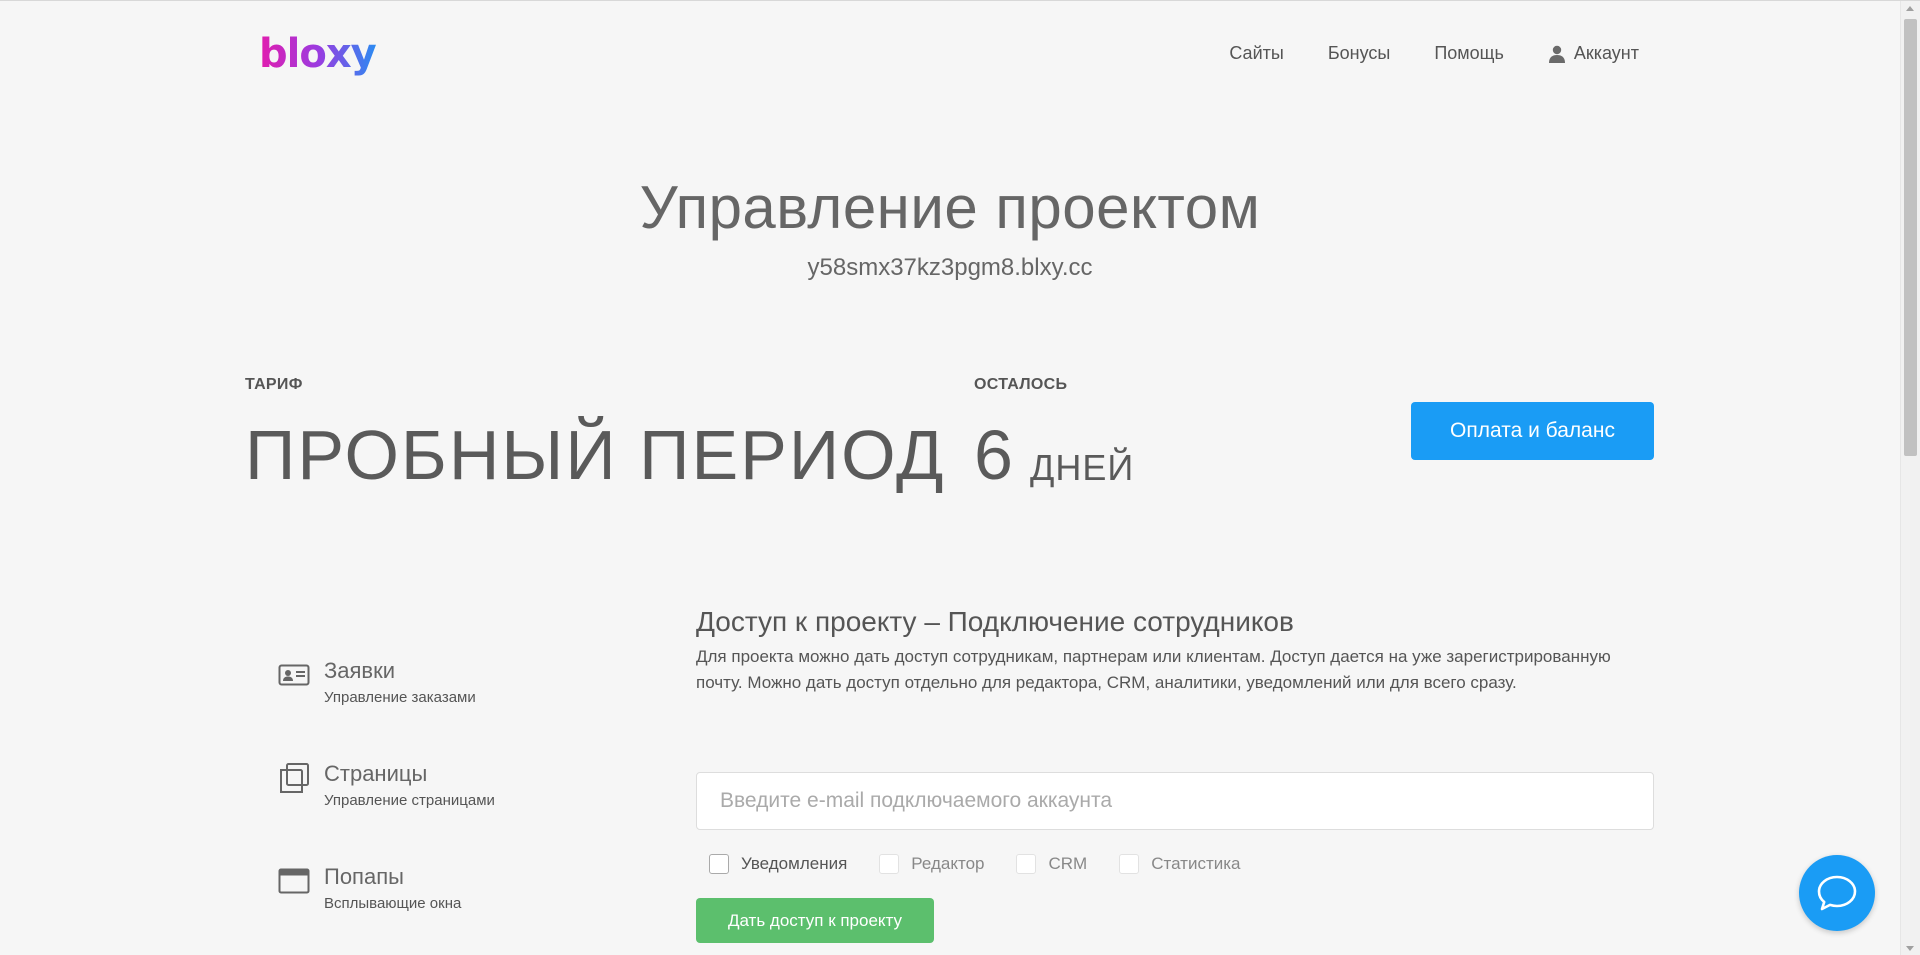 The image size is (1920, 955). I want to click on nav-help: Помощь, so click(1469, 53).